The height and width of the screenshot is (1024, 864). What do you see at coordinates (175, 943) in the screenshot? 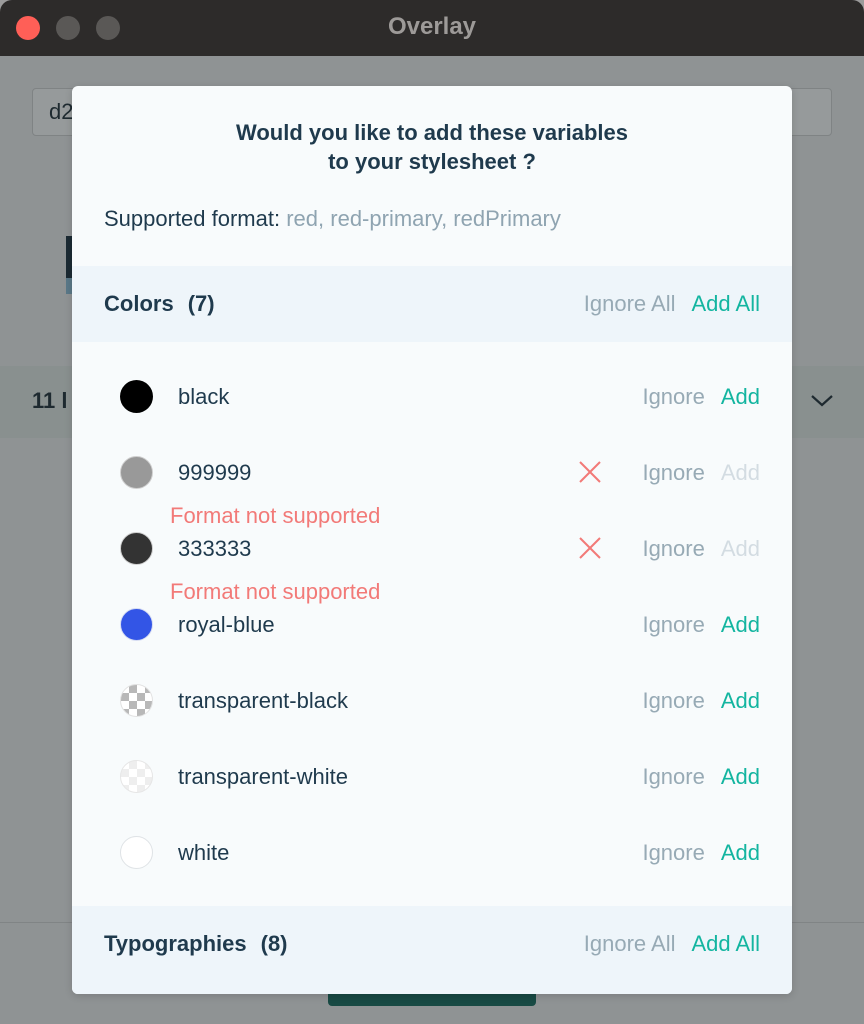
I see `typographies-title: Typographies` at bounding box center [175, 943].